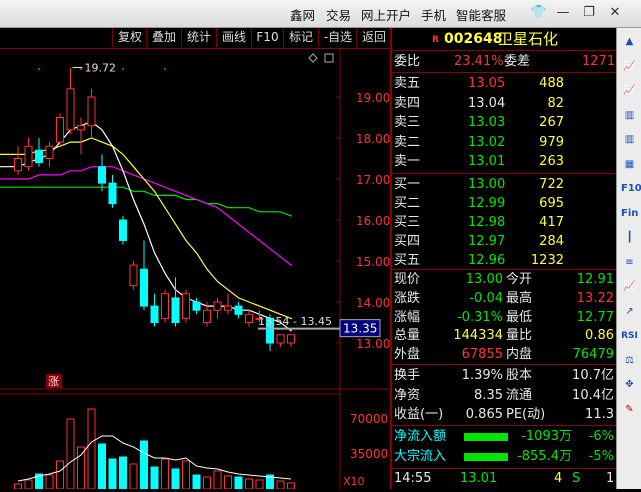 This screenshot has height=492, width=641. What do you see at coordinates (407, 317) in the screenshot?
I see `stat-label: 涨幅` at bounding box center [407, 317].